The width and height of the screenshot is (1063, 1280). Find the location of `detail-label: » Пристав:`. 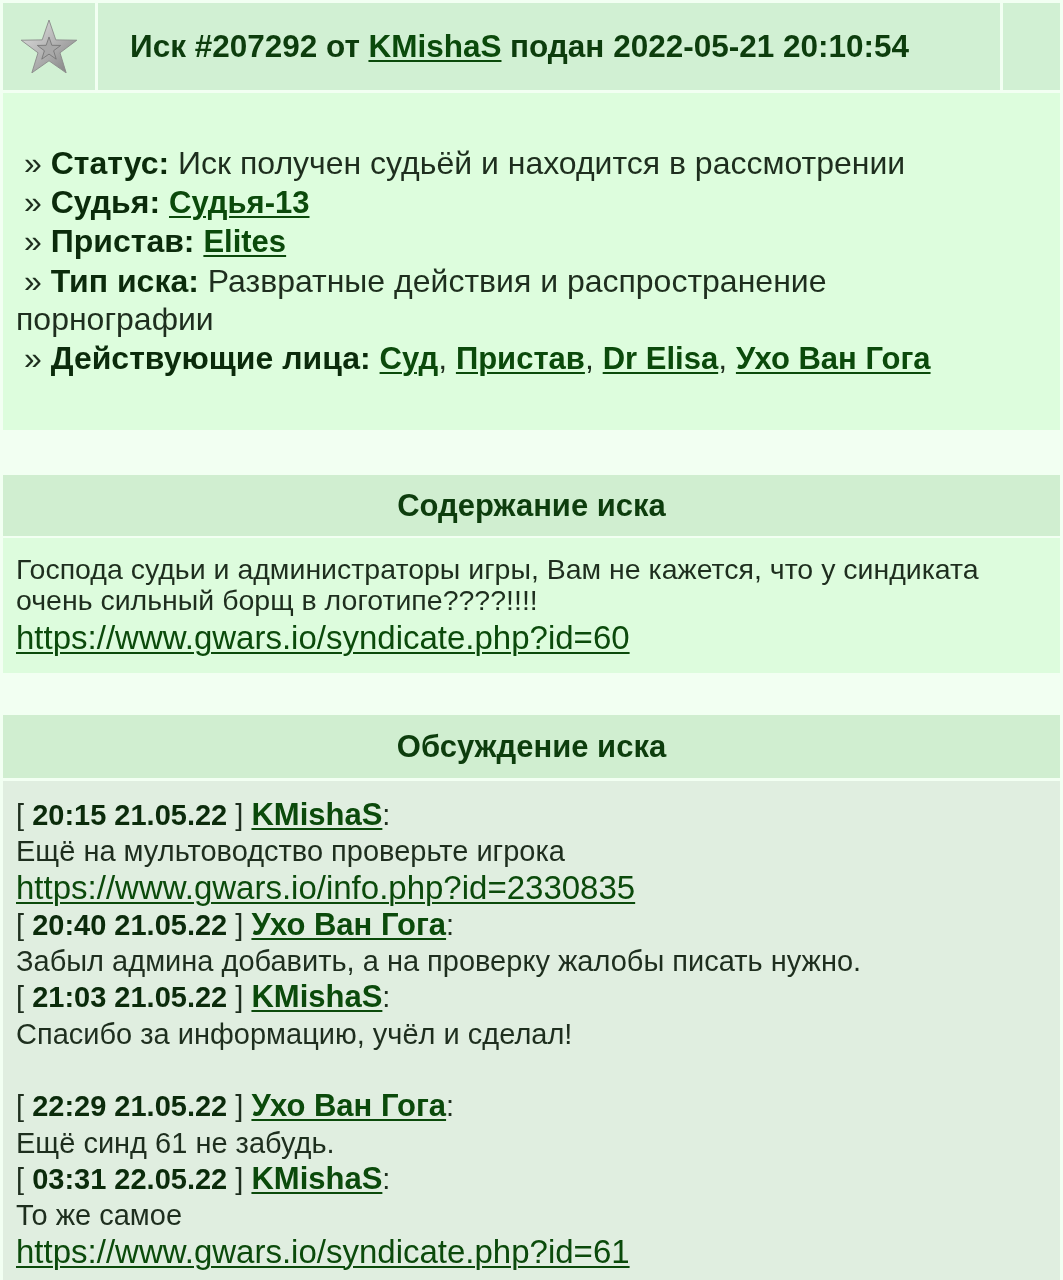

detail-label: » Пристав: is located at coordinates (109, 241).